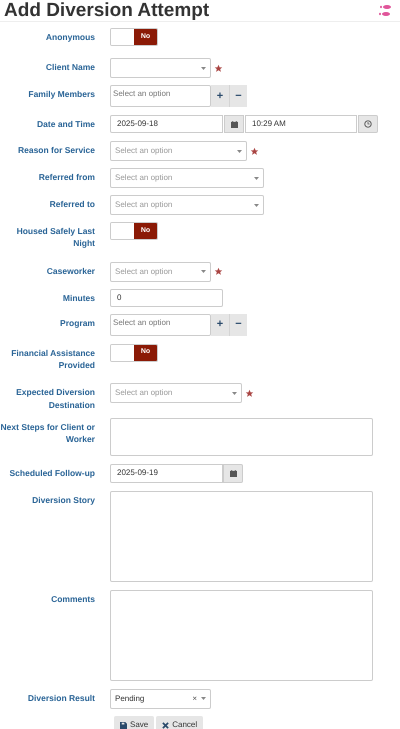  I want to click on number-field: 0, so click(166, 297).